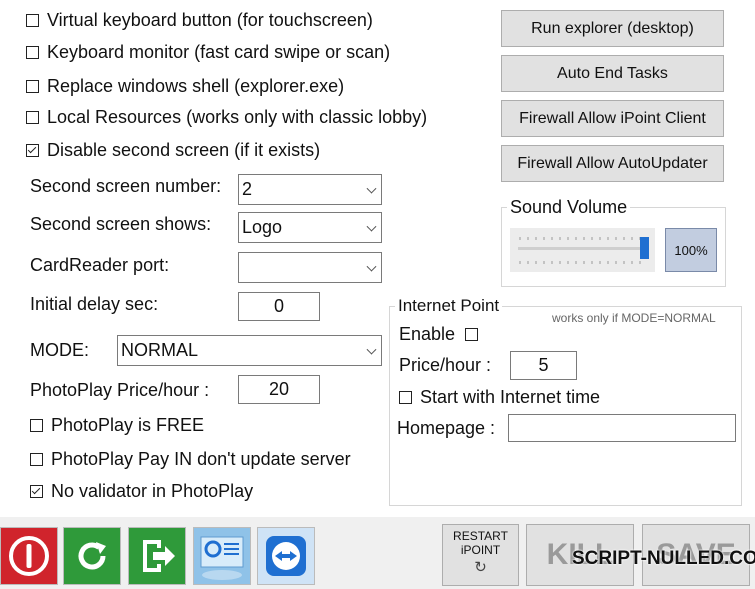 The height and width of the screenshot is (589, 755). What do you see at coordinates (612, 28) in the screenshot?
I see `run-explorer-button: Run explorer (desktop)` at bounding box center [612, 28].